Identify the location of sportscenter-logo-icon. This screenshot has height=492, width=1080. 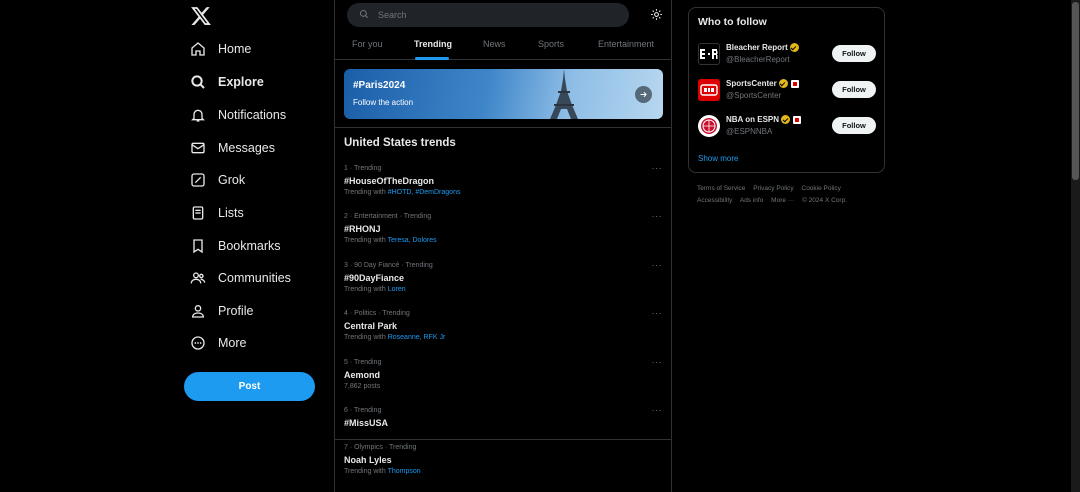
(709, 90).